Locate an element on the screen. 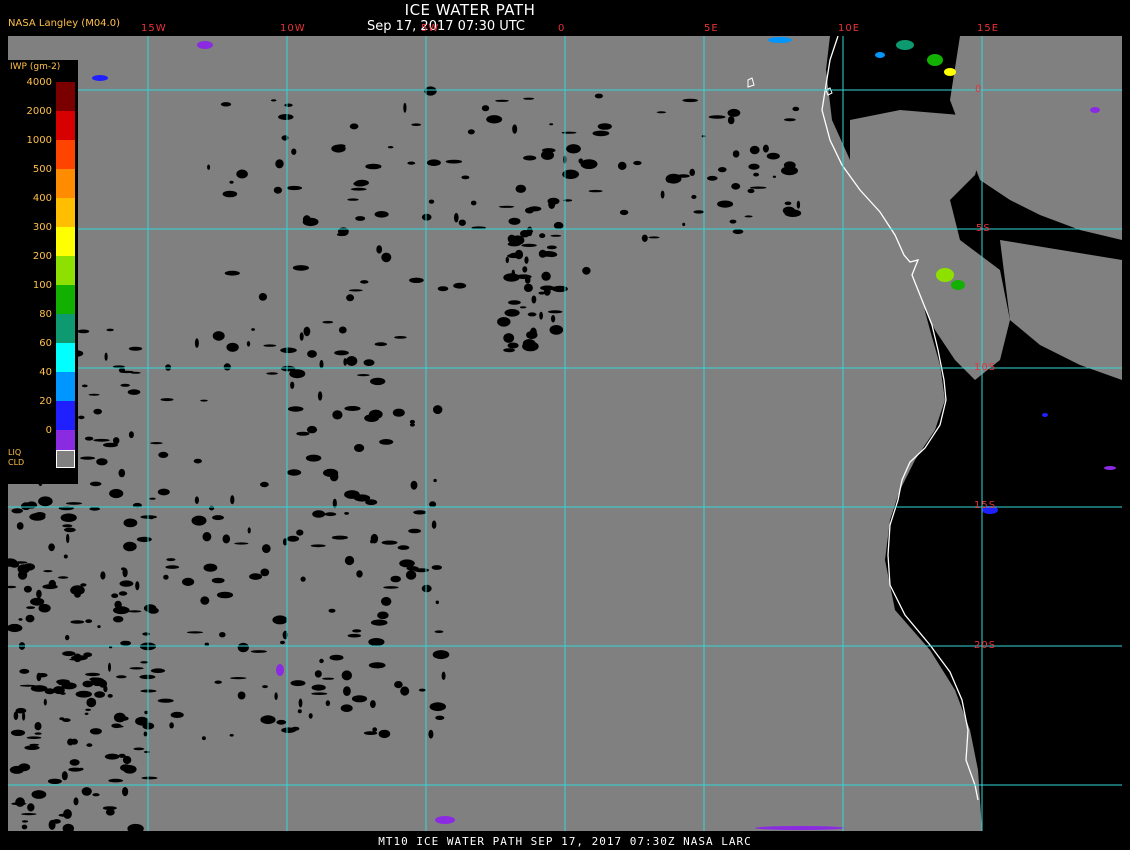  legend-value: 80 is located at coordinates (45, 314).